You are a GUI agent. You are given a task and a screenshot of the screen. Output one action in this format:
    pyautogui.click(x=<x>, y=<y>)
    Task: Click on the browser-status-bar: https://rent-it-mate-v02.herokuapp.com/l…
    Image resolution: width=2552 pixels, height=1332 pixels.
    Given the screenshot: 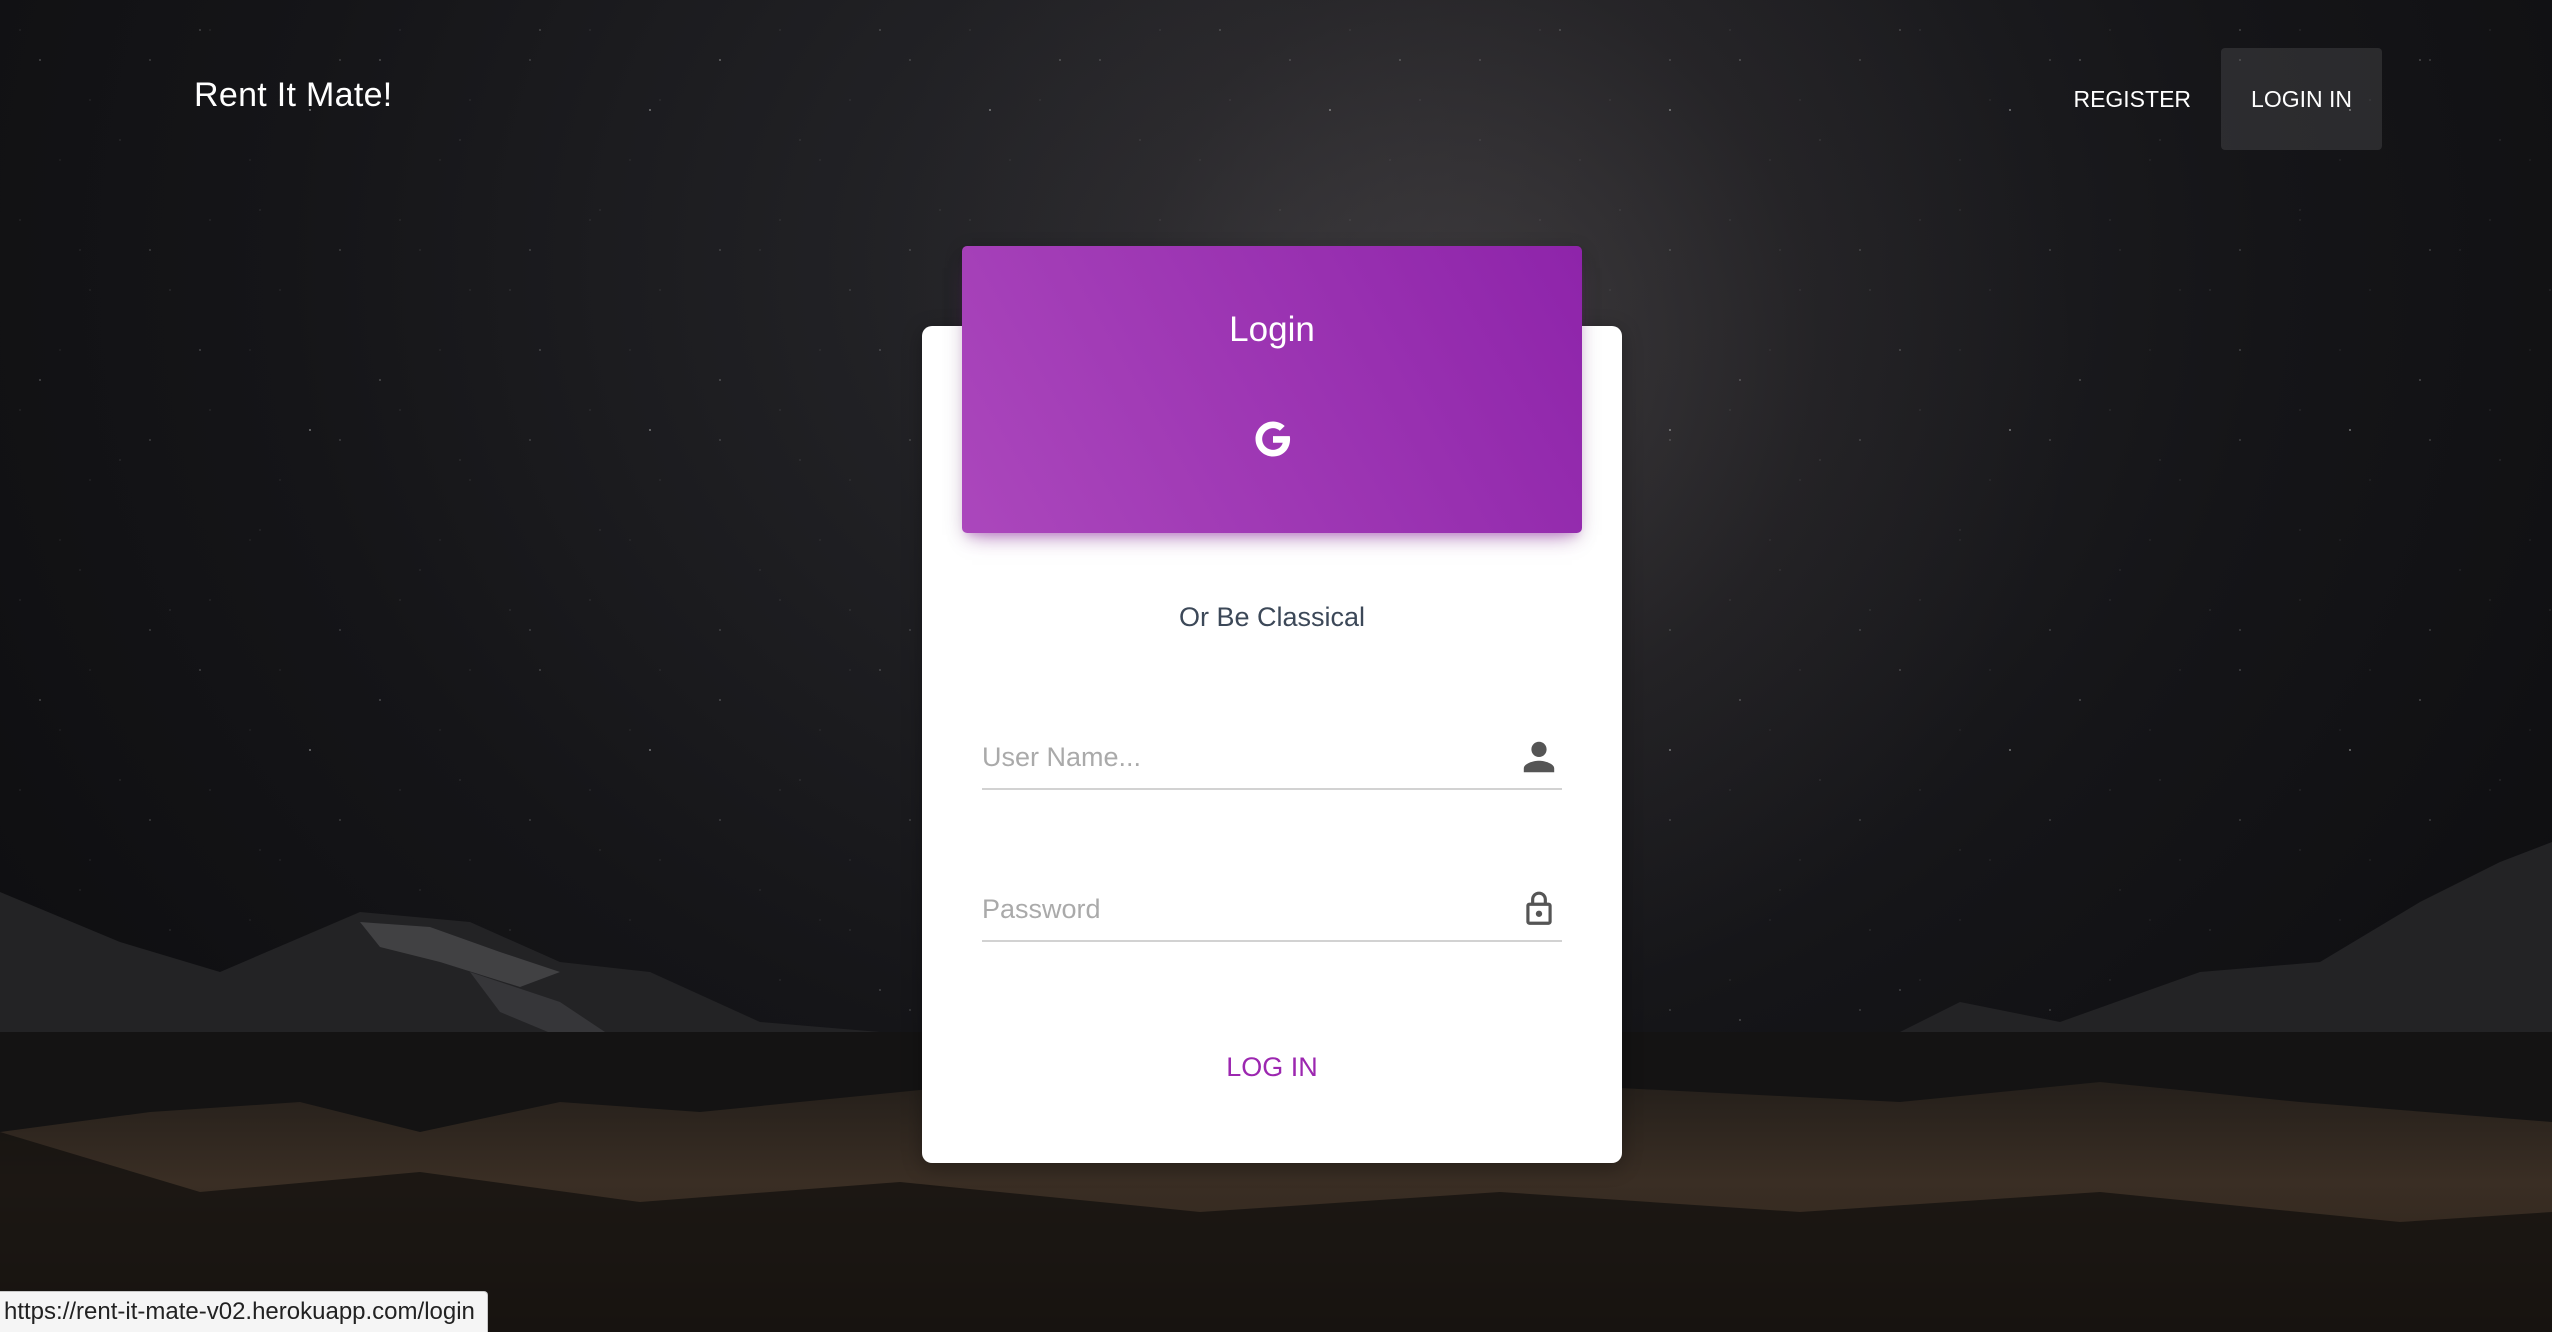 What is the action you would take?
    pyautogui.click(x=244, y=1311)
    